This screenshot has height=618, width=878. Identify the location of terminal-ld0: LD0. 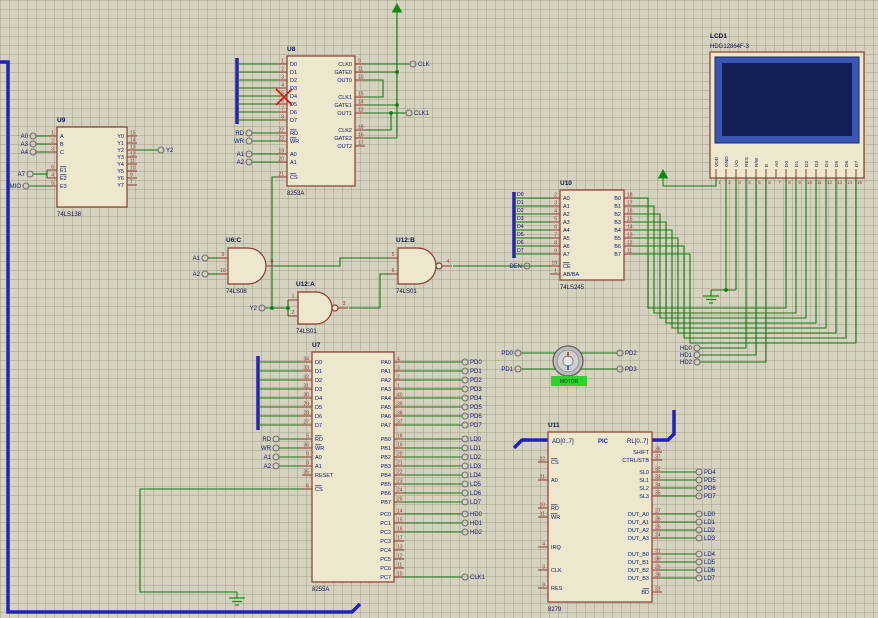
(471, 439).